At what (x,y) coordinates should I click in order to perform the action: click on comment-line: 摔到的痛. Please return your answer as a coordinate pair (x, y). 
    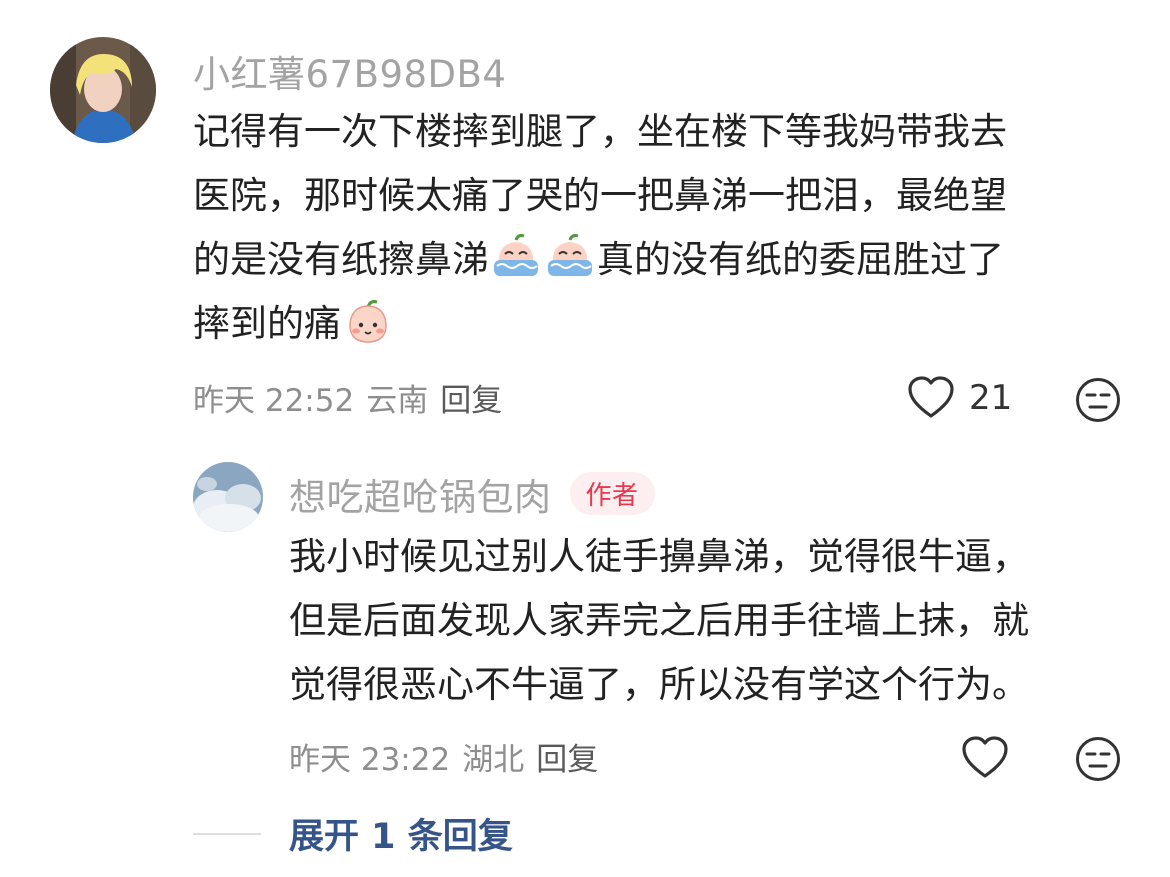
    Looking at the image, I should click on (600, 324).